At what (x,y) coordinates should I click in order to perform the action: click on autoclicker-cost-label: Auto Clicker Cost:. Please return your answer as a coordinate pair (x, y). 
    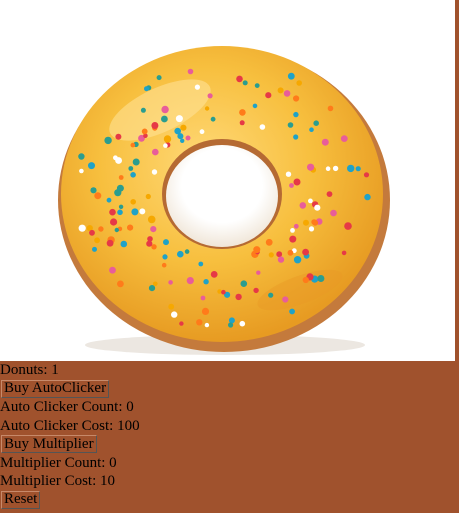
    Looking at the image, I should click on (57, 425).